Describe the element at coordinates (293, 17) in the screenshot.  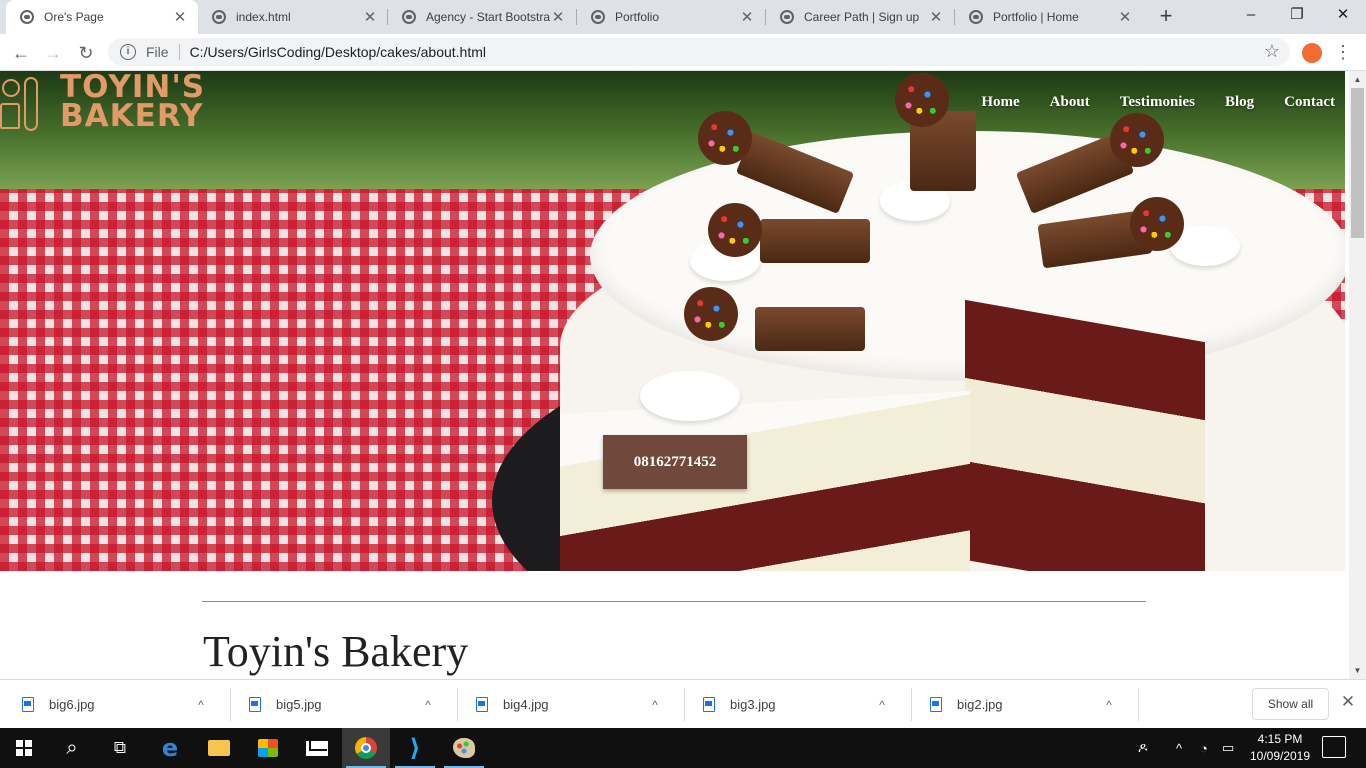
I see `tab-index: index.html ✕` at that location.